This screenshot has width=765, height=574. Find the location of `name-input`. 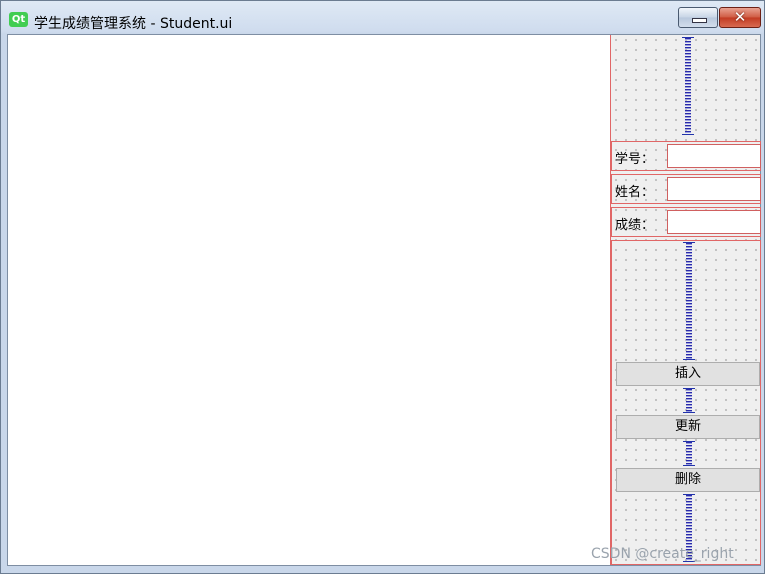

name-input is located at coordinates (714, 189).